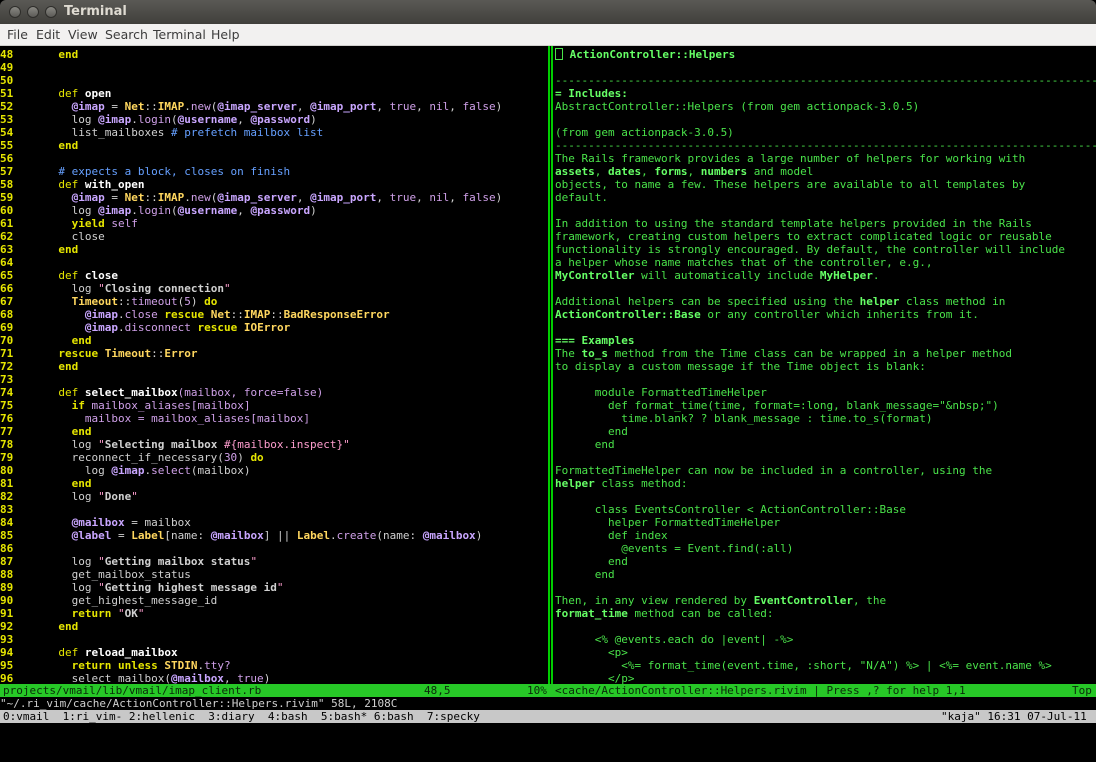  Describe the element at coordinates (10, 353) in the screenshot. I see `line-number: 71` at that location.